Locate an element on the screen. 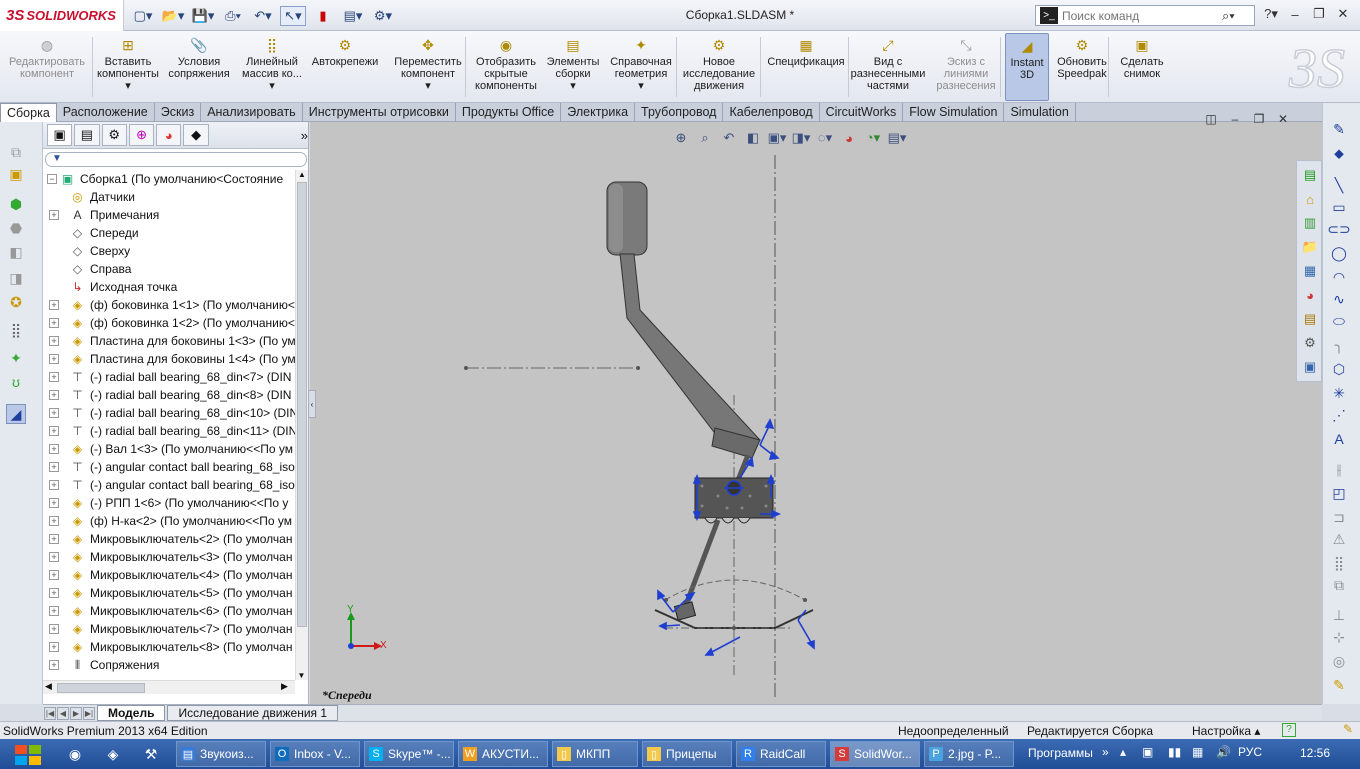 The height and width of the screenshot is (769, 1360). tree-item: + ◈ (-) РПП 1<6> (По умолчанию<<По у is located at coordinates (168, 503).